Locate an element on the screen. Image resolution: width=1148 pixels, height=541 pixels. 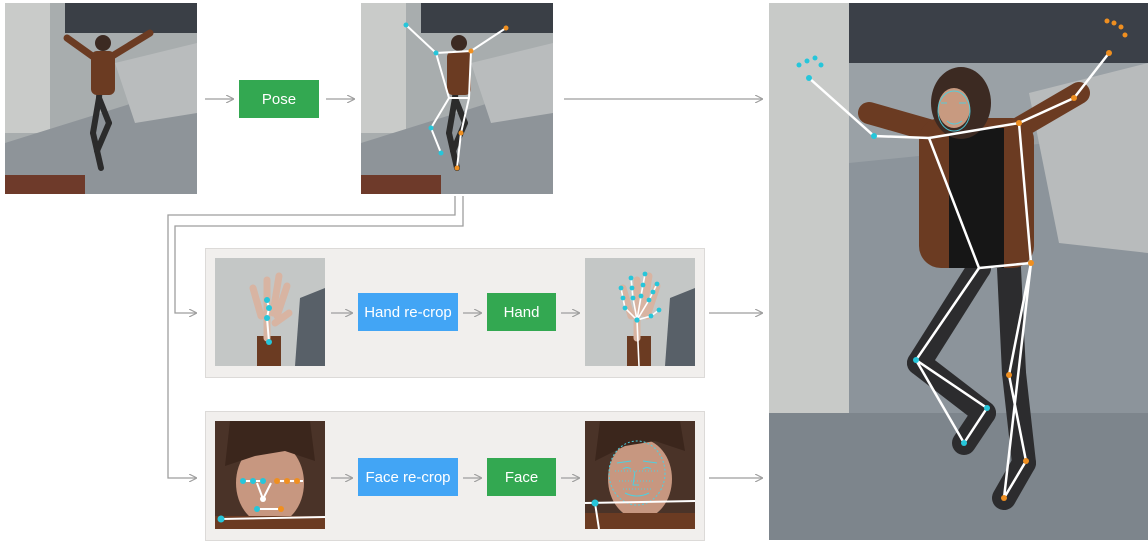
face-label: Face is located at coordinates (521, 477).